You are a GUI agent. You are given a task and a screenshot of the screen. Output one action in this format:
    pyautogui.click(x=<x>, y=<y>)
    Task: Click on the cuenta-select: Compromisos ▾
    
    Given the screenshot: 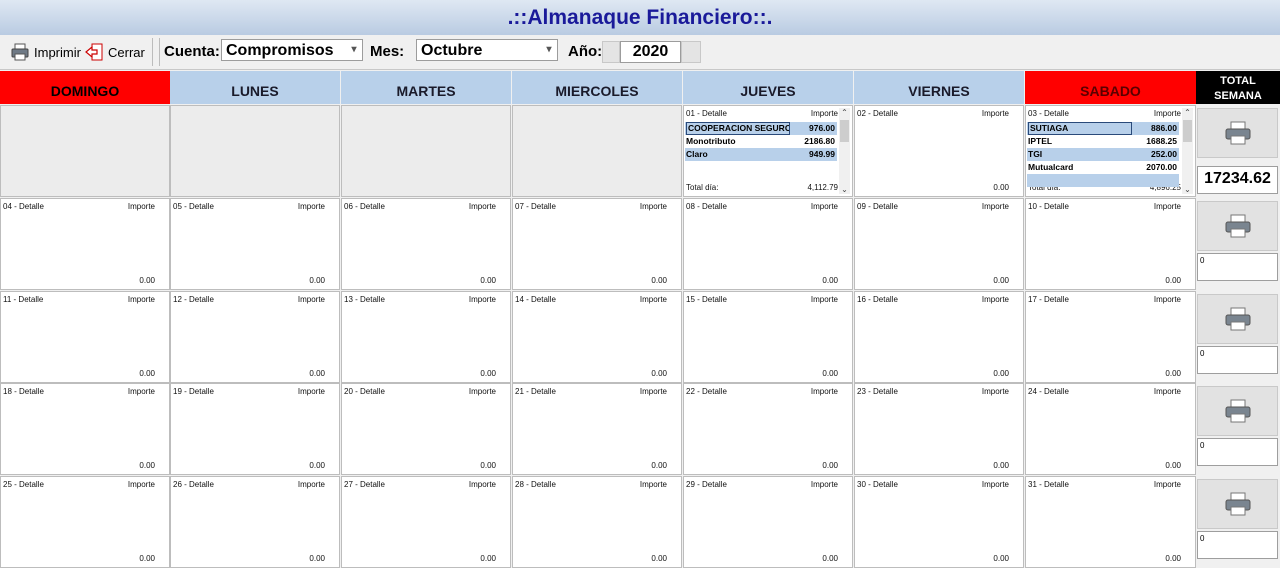 What is the action you would take?
    pyautogui.click(x=292, y=50)
    